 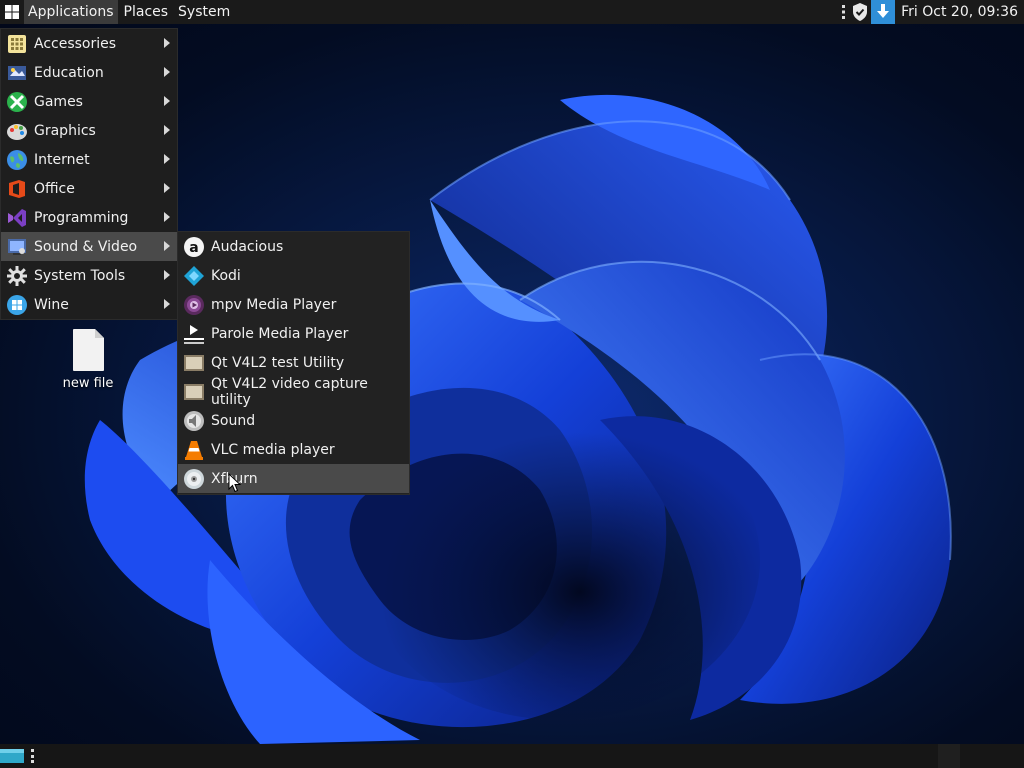 I want to click on mpv-icon, so click(x=194, y=305).